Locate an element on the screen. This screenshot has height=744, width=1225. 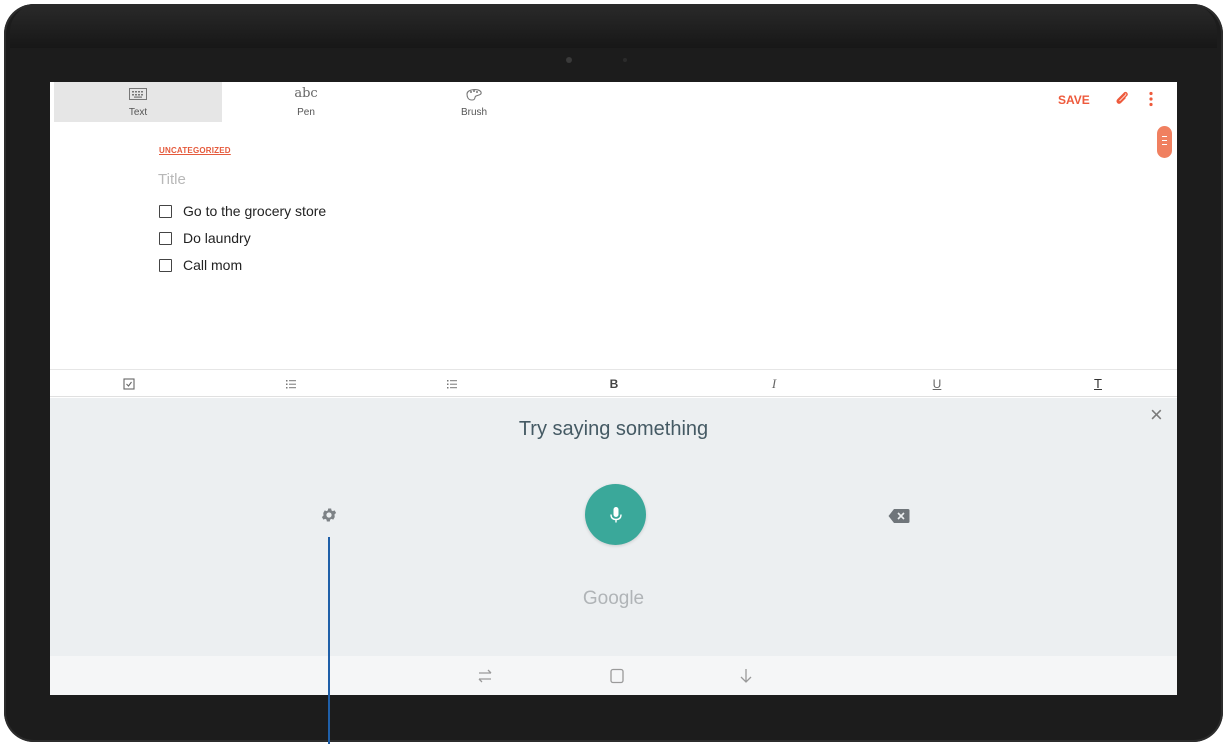
checklist-item: Go to the grocery store is located at coordinates (242, 211).